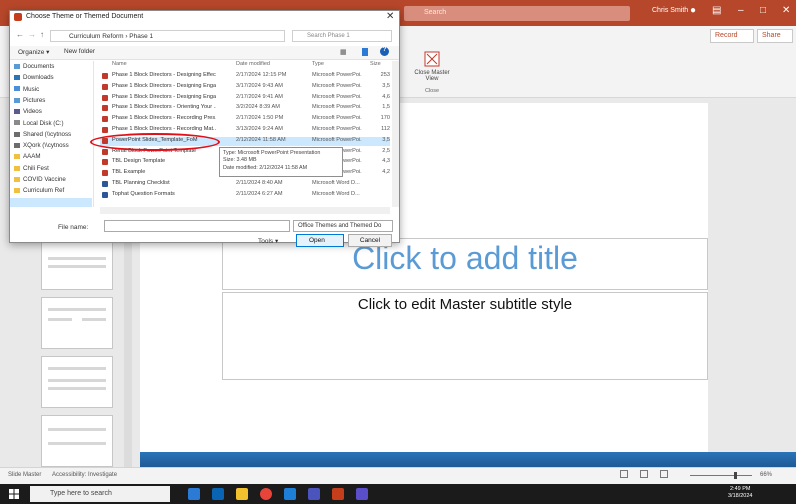 This screenshot has width=796, height=504. Describe the element at coordinates (253, 64) in the screenshot. I see `column-date-modified: Date modified` at that location.